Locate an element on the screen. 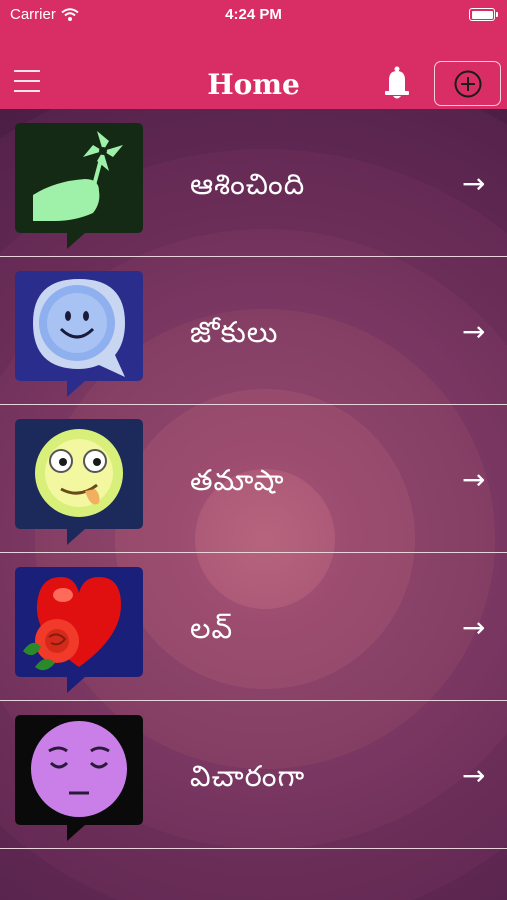 Image resolution: width=507 pixels, height=900 pixels. smiley-bubble-icon is located at coordinates (79, 334).